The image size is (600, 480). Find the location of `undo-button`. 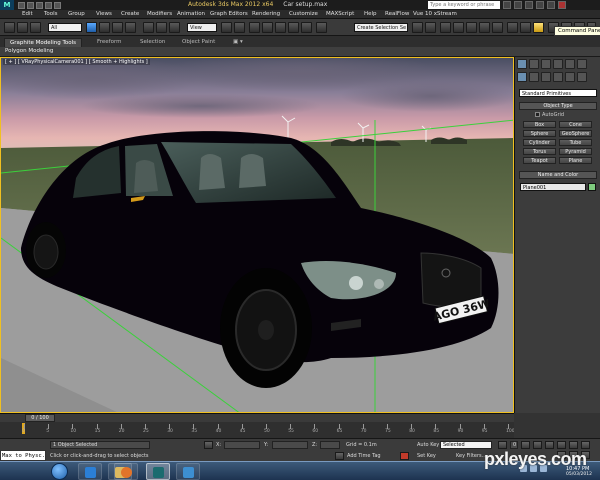

undo-button is located at coordinates (9, 27).